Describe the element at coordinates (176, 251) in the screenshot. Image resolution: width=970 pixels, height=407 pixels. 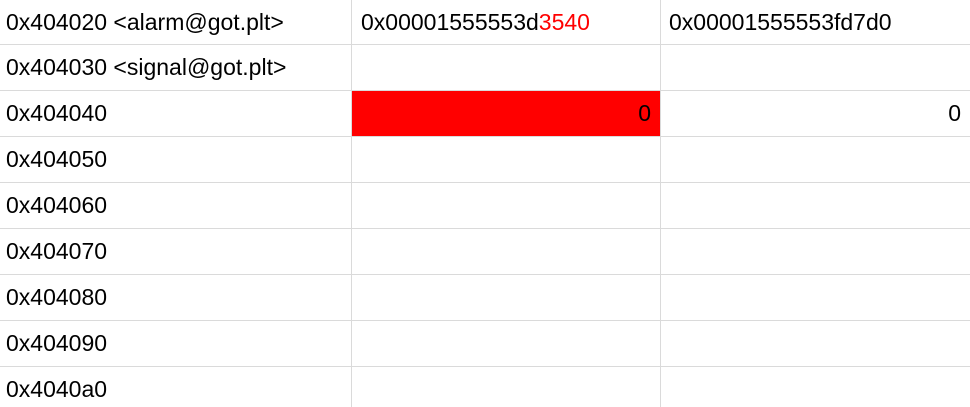
I see `address-cell: 0x404070` at that location.